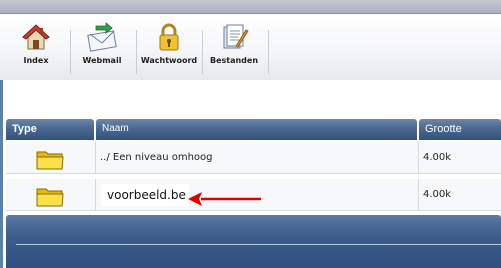  I want to click on table-row: ../ Een niveau omhoog 4.00k, so click(253, 158).